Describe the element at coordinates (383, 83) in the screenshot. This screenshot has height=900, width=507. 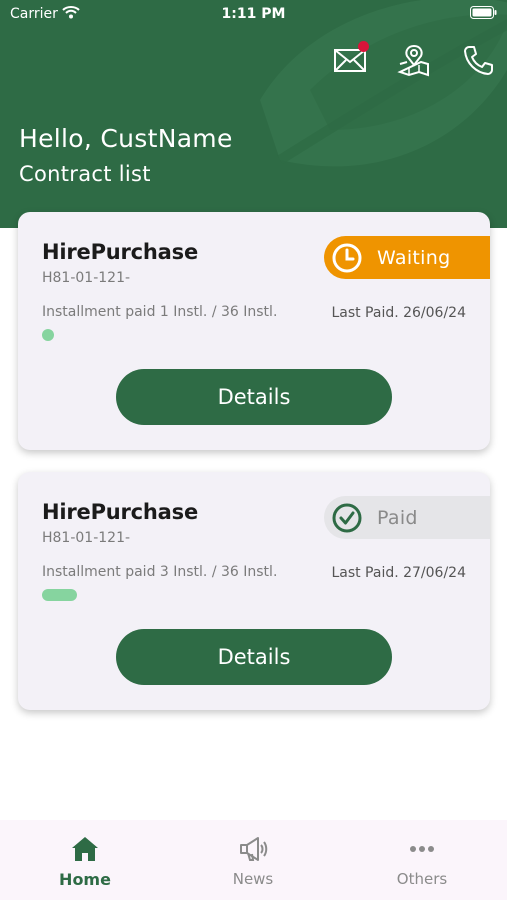
I see `leaf-decoration-icon` at that location.